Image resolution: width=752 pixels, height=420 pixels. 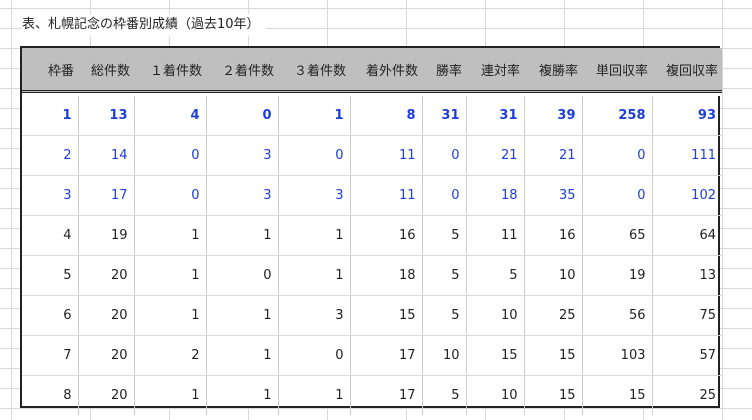 I want to click on column-header: 勝率, so click(x=444, y=70).